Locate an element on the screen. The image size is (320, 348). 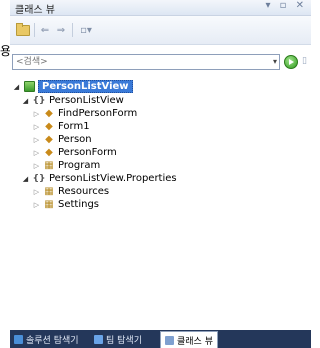
search-row: ▾ ▯ is located at coordinates (160, 63).